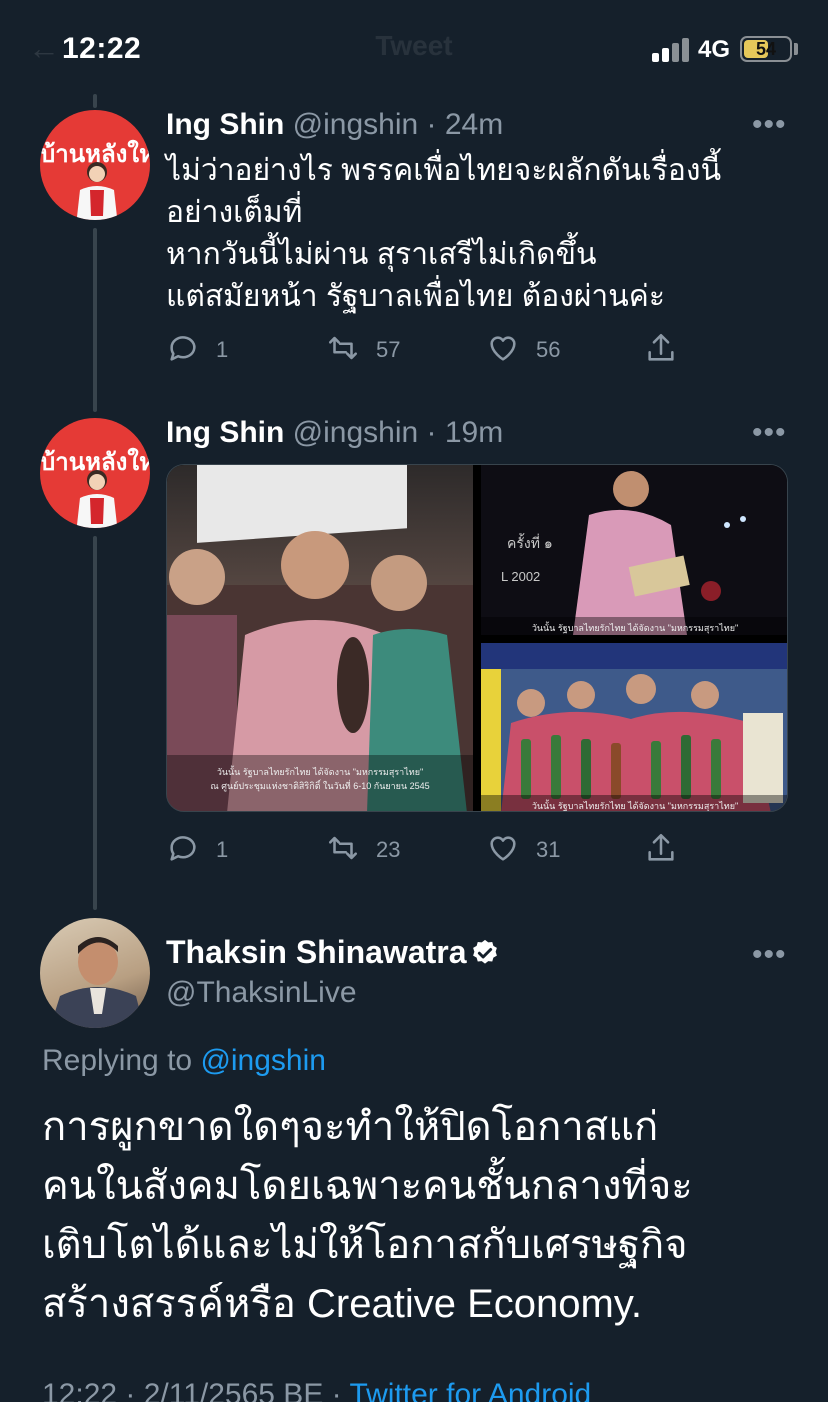  I want to click on avatar, so click(95, 973).